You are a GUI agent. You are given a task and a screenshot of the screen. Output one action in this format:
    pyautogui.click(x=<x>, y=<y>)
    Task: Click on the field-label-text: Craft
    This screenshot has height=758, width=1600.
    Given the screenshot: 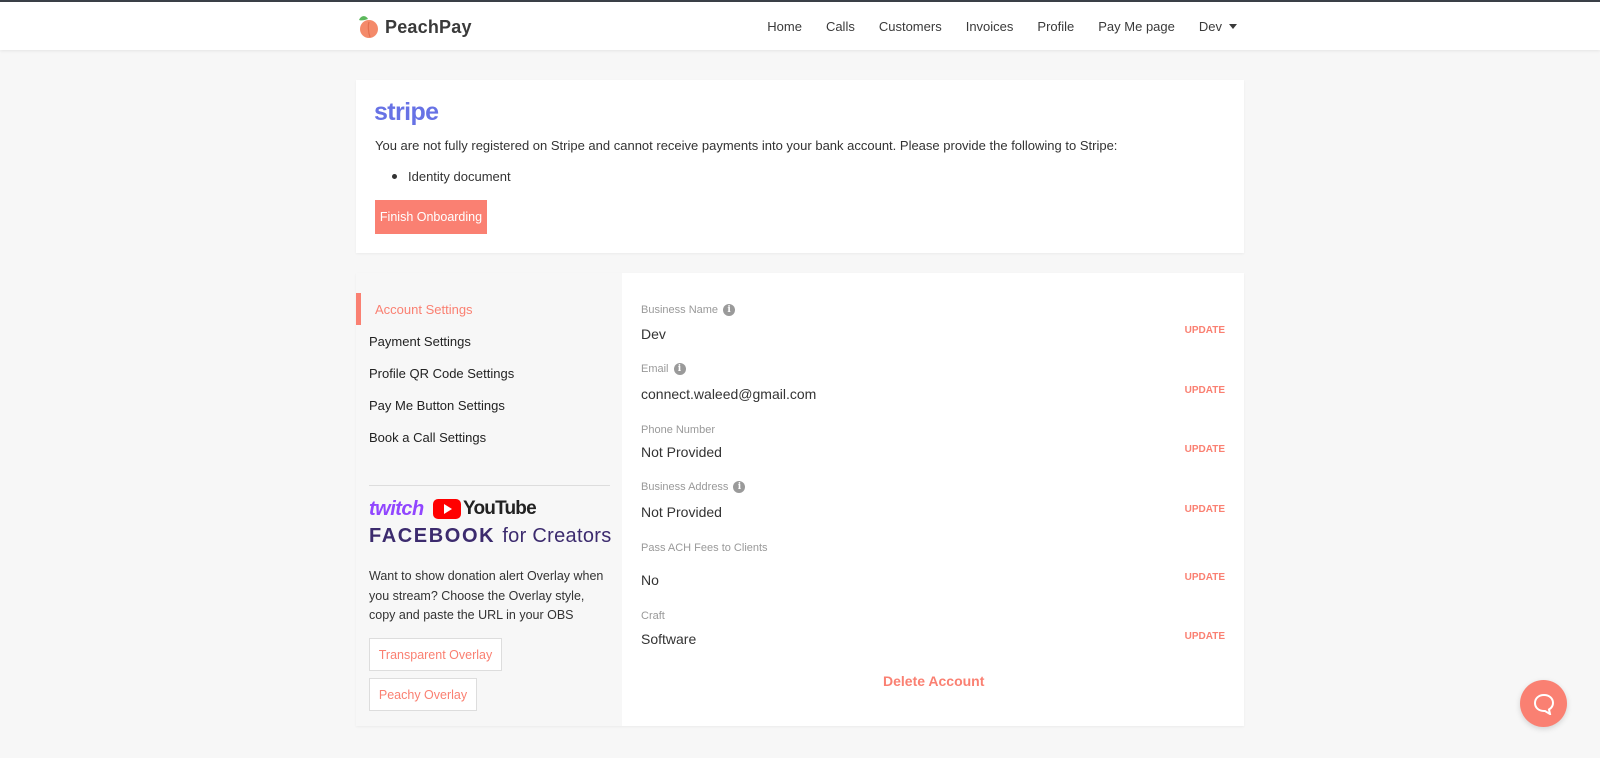 What is the action you would take?
    pyautogui.click(x=653, y=616)
    